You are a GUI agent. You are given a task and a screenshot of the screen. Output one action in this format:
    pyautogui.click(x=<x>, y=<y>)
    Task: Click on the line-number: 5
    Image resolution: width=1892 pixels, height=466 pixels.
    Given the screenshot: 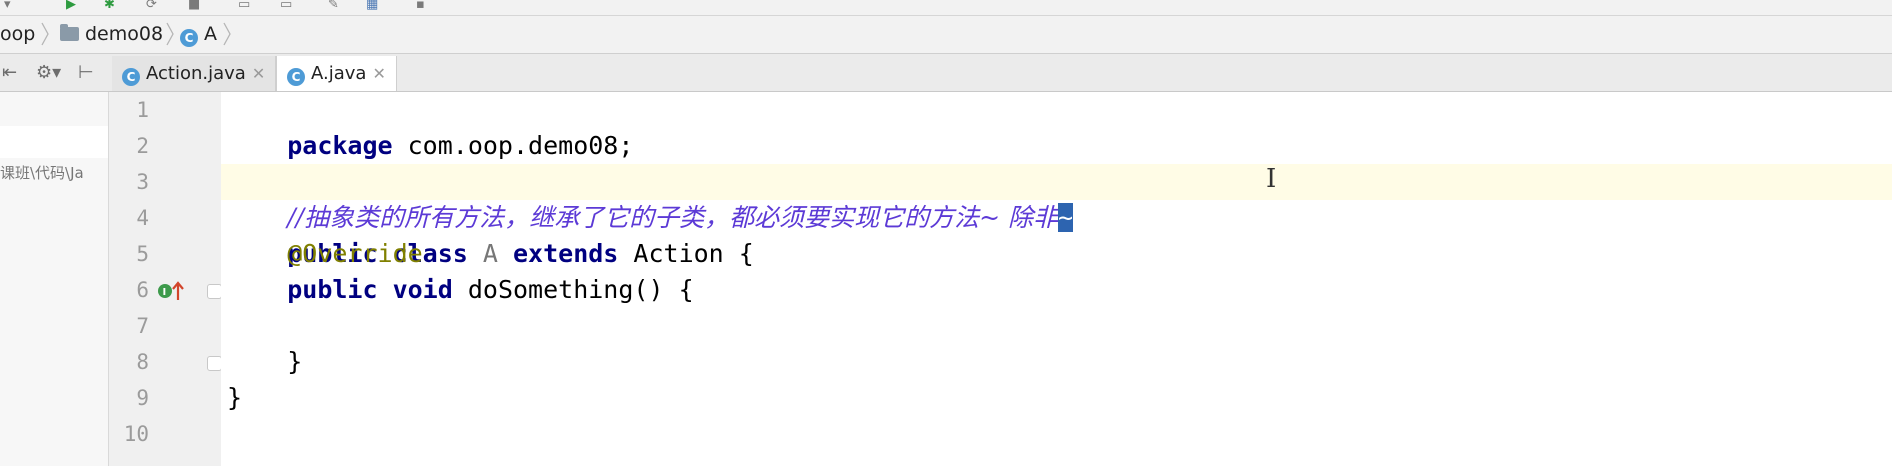 What is the action you would take?
    pyautogui.click(x=142, y=254)
    